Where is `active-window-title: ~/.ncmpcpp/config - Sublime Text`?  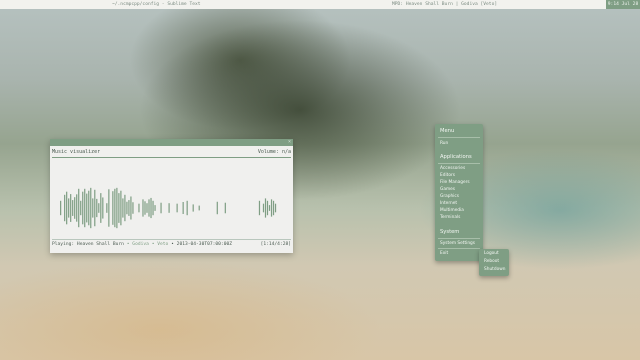 active-window-title: ~/.ncmpcpp/config - Sublime Text is located at coordinates (156, 4).